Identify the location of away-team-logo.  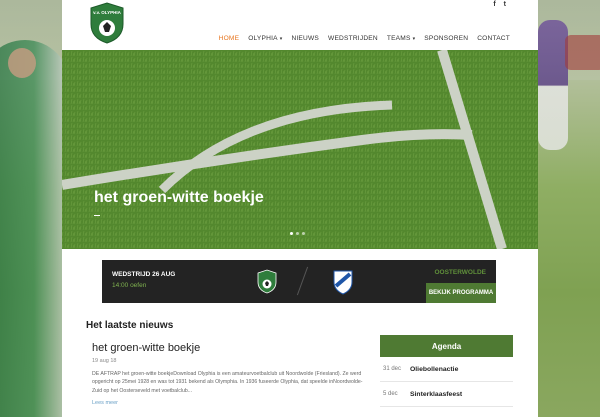
(343, 282).